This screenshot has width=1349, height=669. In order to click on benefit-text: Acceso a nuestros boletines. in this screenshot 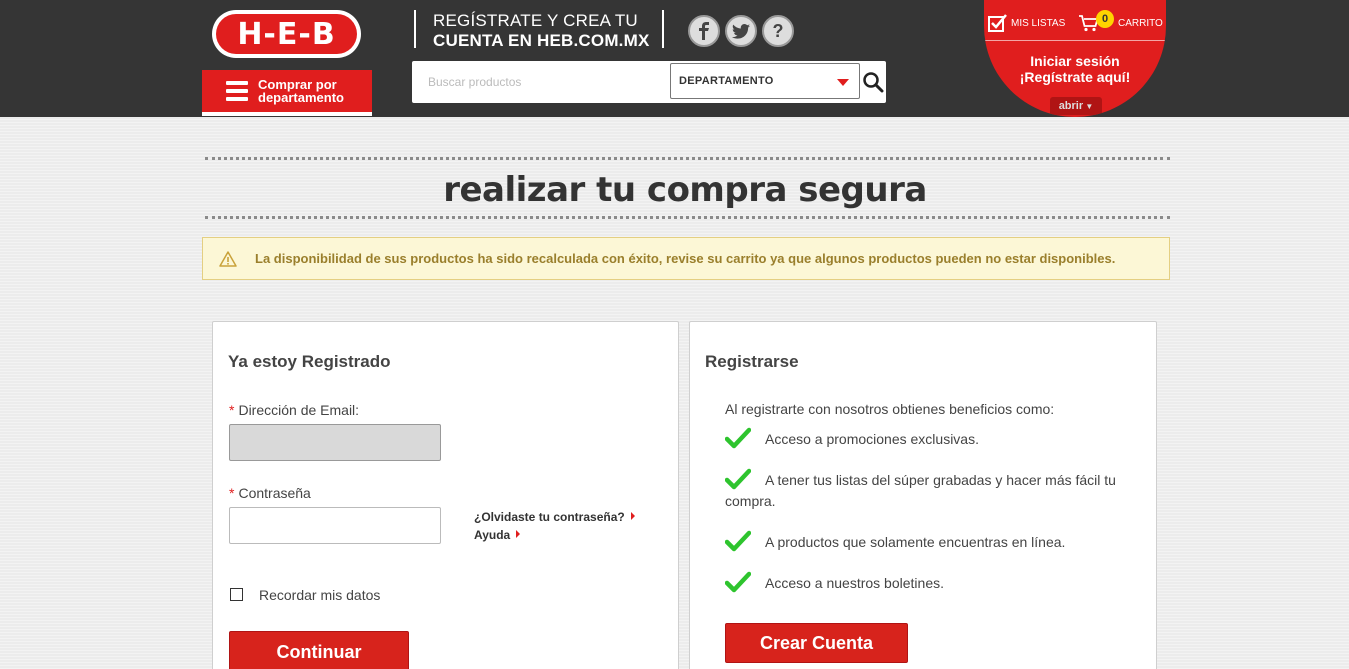, I will do `click(854, 583)`.